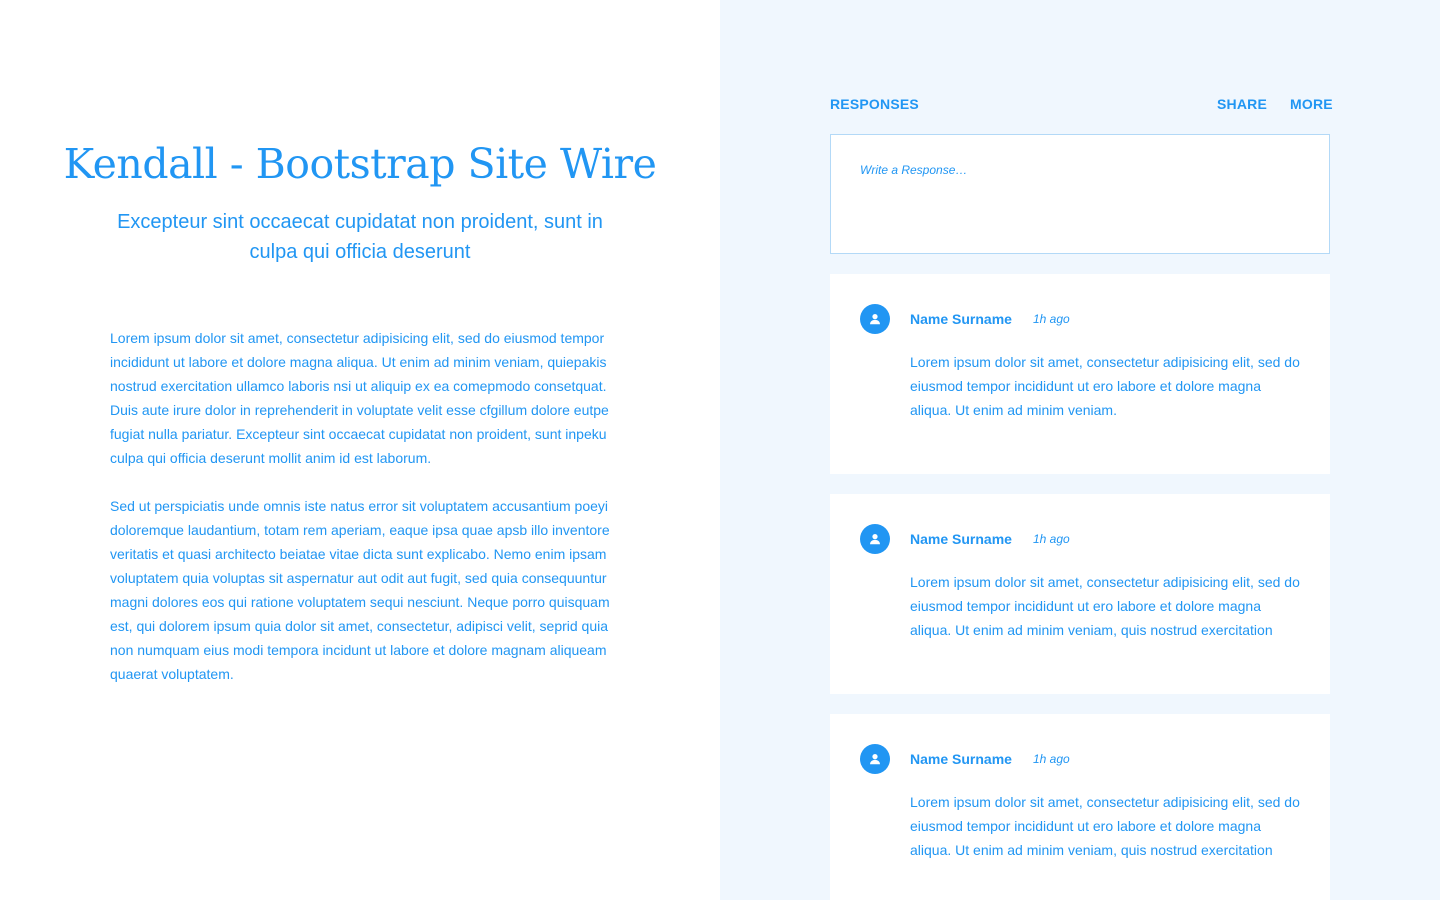  I want to click on responses-label: RESPONSES, so click(874, 104).